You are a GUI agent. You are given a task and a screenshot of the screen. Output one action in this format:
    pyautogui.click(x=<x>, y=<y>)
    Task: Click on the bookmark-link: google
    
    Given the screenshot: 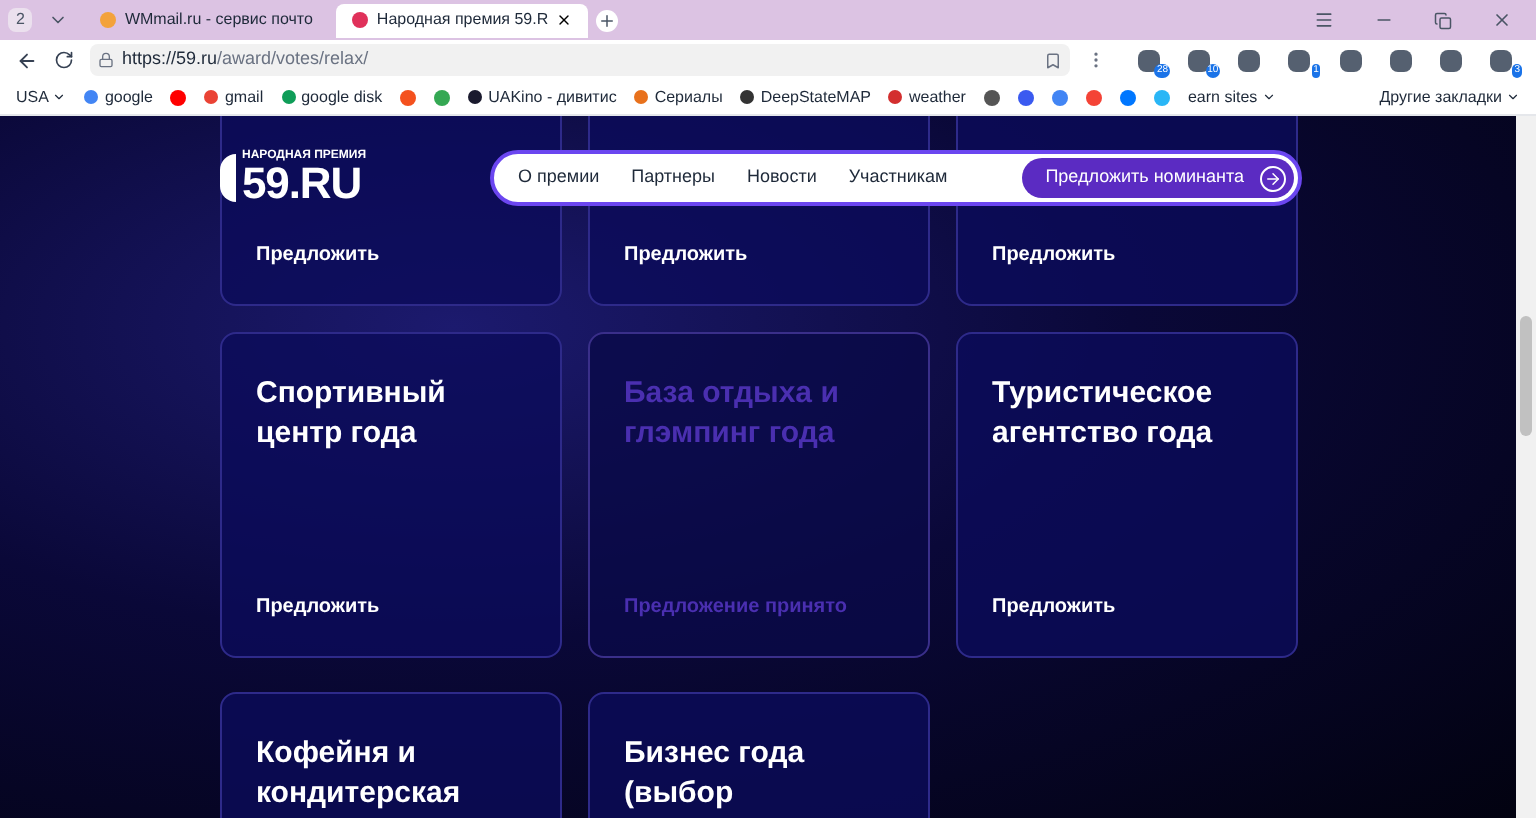 What is the action you would take?
    pyautogui.click(x=128, y=97)
    